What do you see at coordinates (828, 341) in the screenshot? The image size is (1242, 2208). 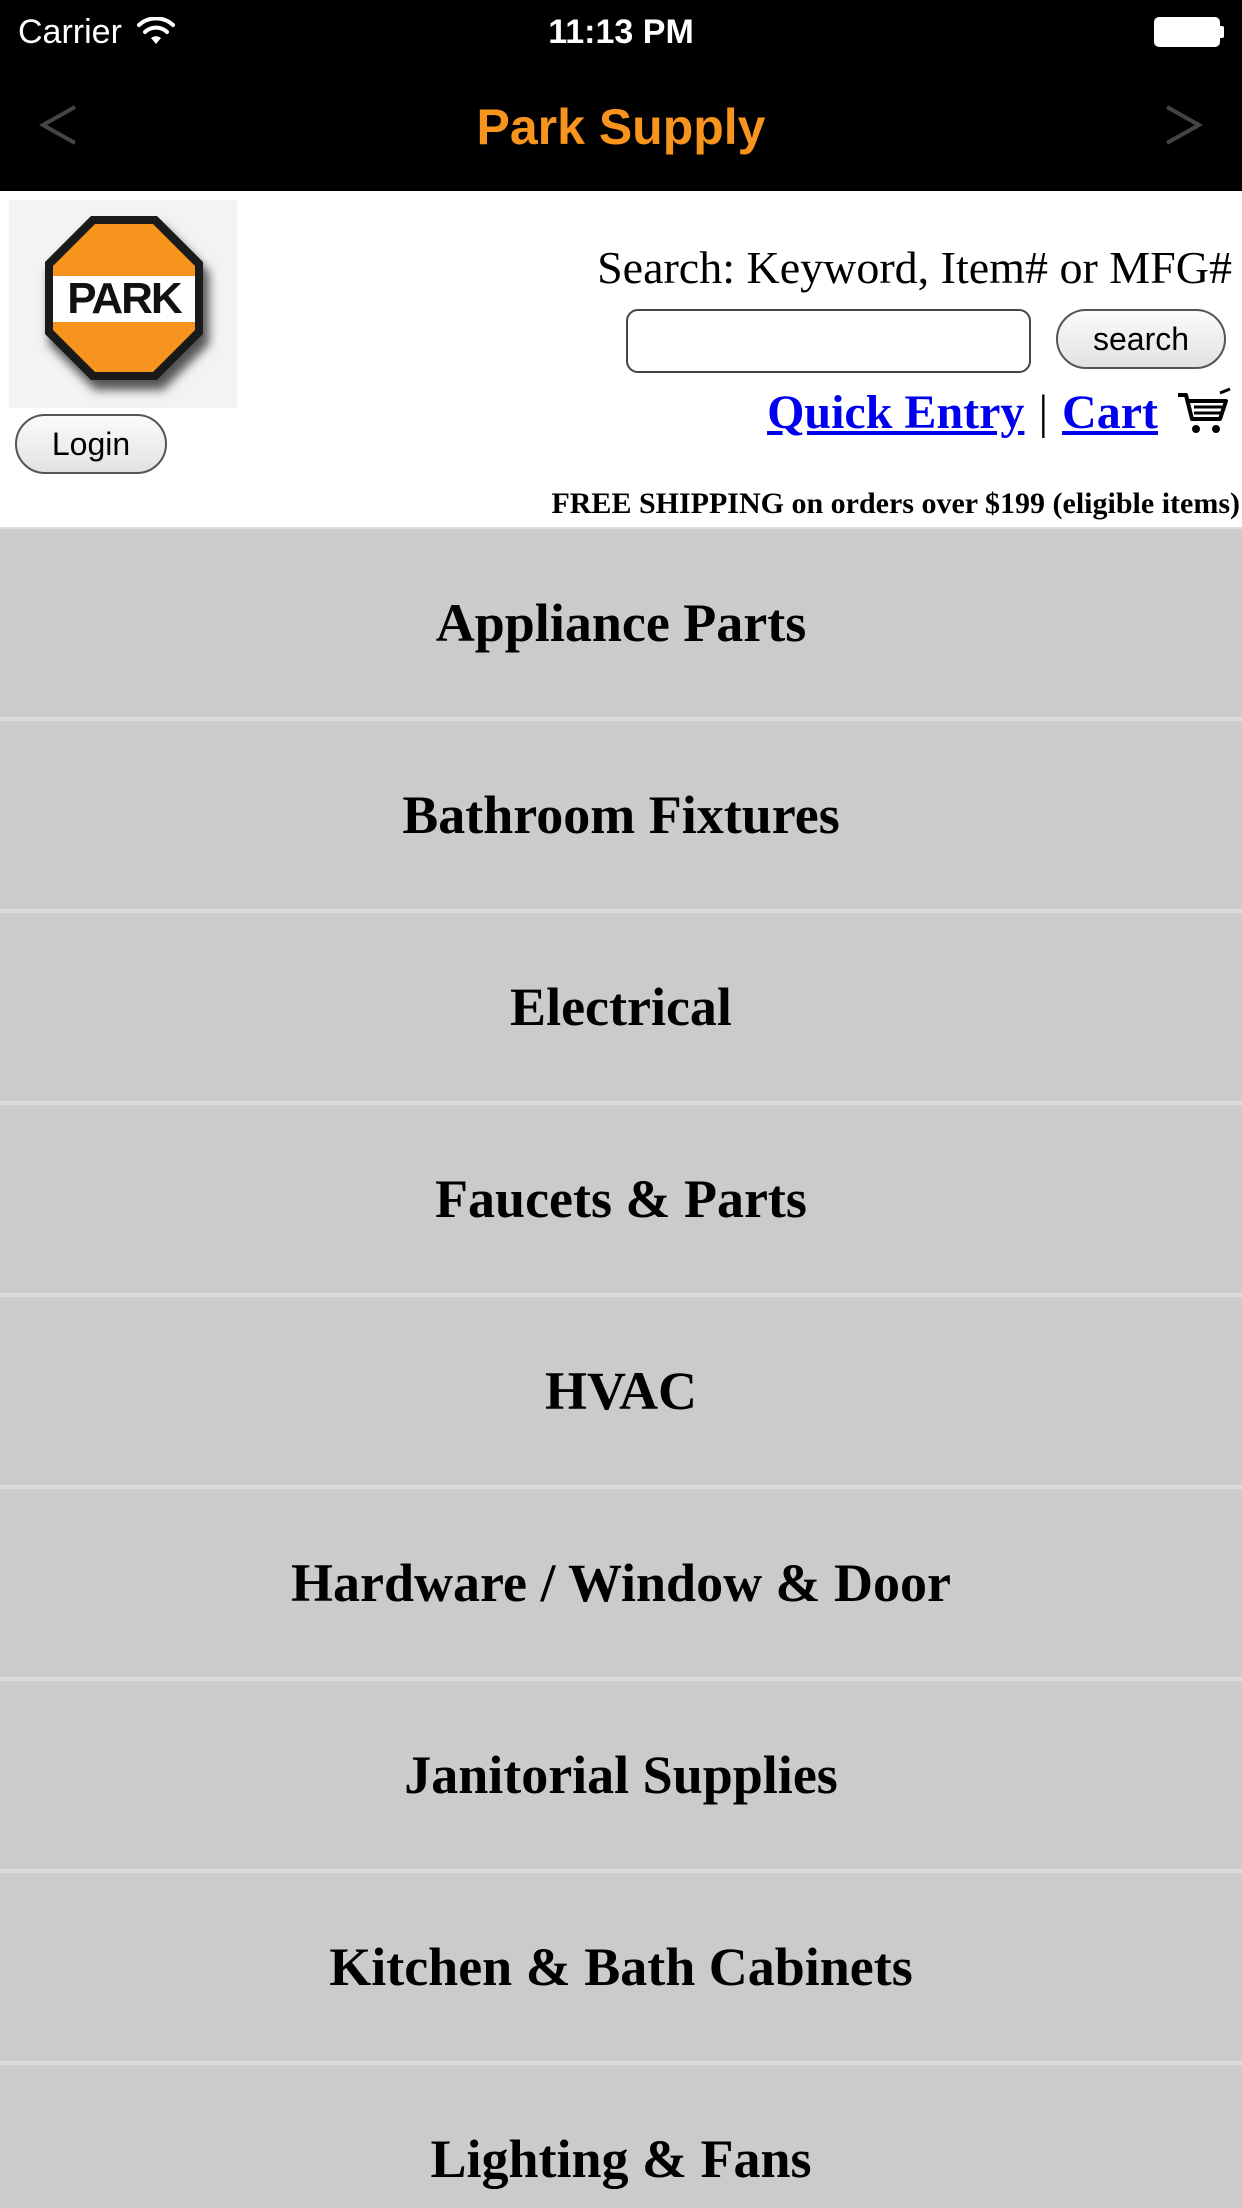 I see `search-input` at bounding box center [828, 341].